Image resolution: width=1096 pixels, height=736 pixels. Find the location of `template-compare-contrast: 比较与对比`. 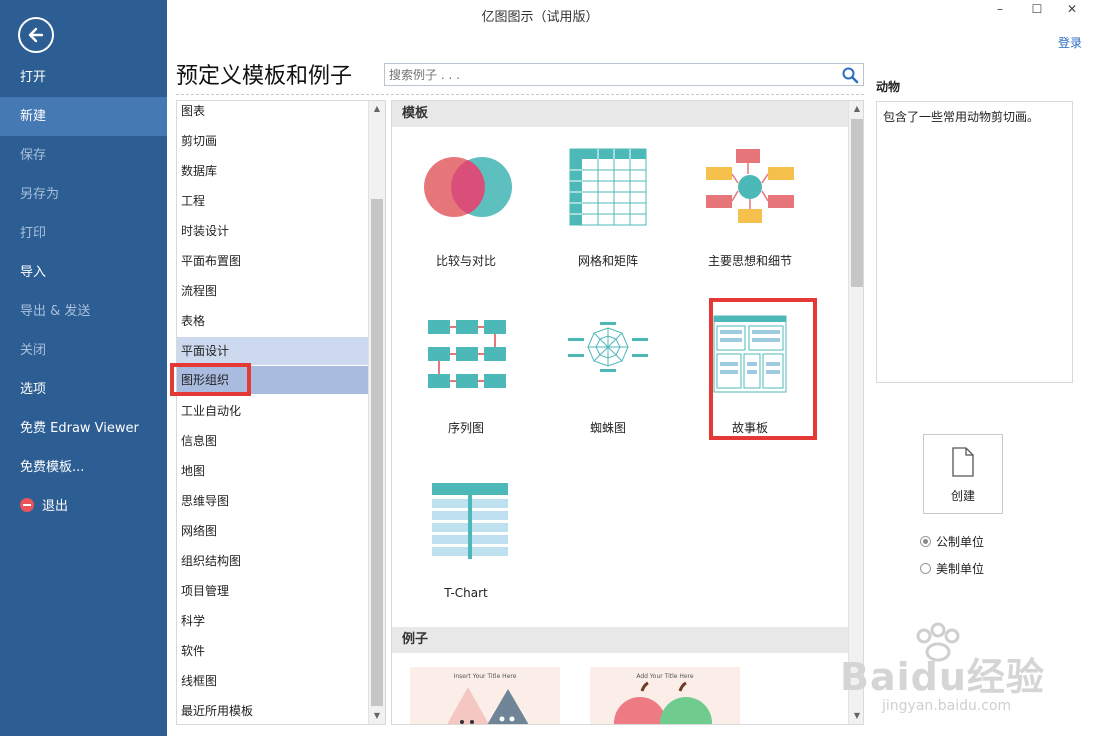

template-compare-contrast: 比较与对比 is located at coordinates (466, 196).